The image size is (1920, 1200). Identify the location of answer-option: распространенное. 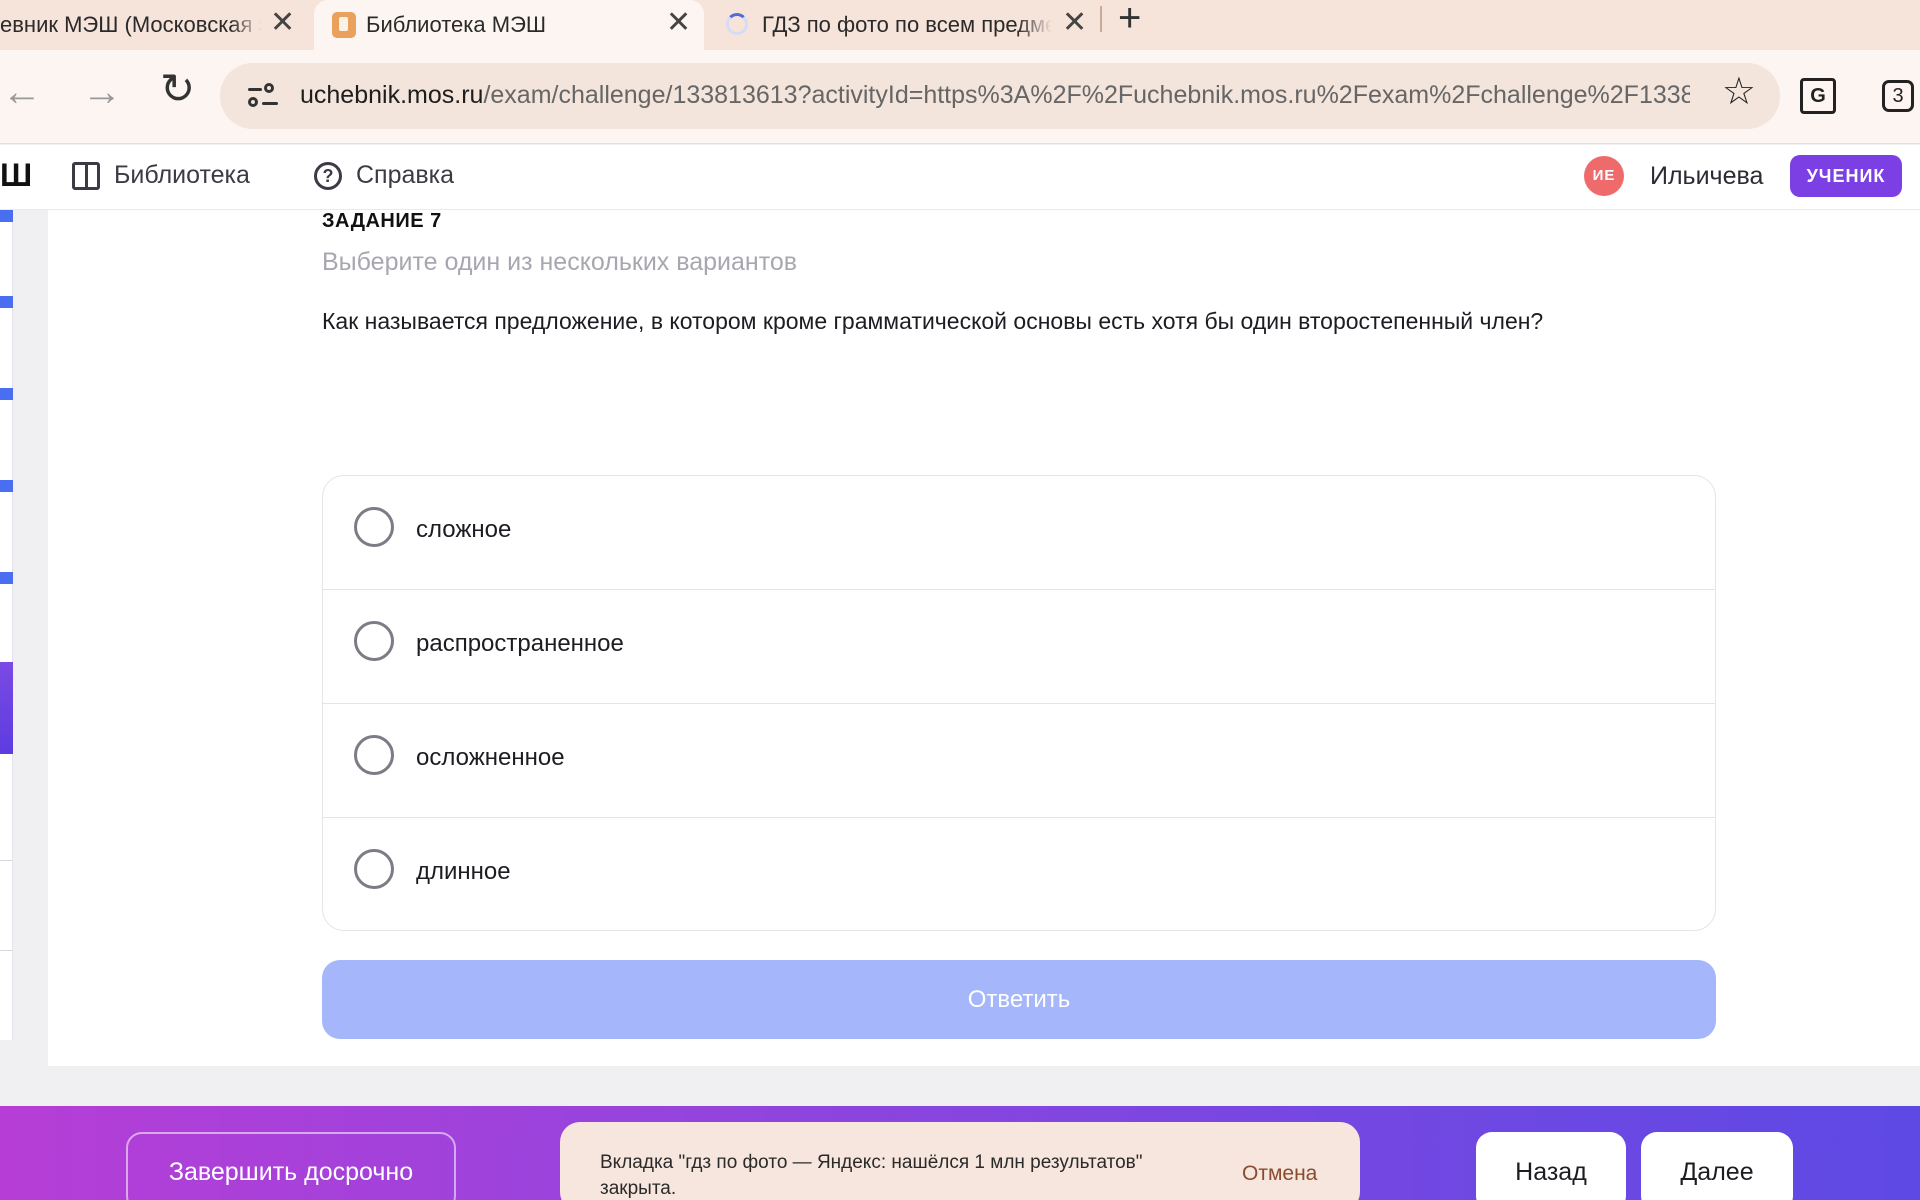
(1019, 647).